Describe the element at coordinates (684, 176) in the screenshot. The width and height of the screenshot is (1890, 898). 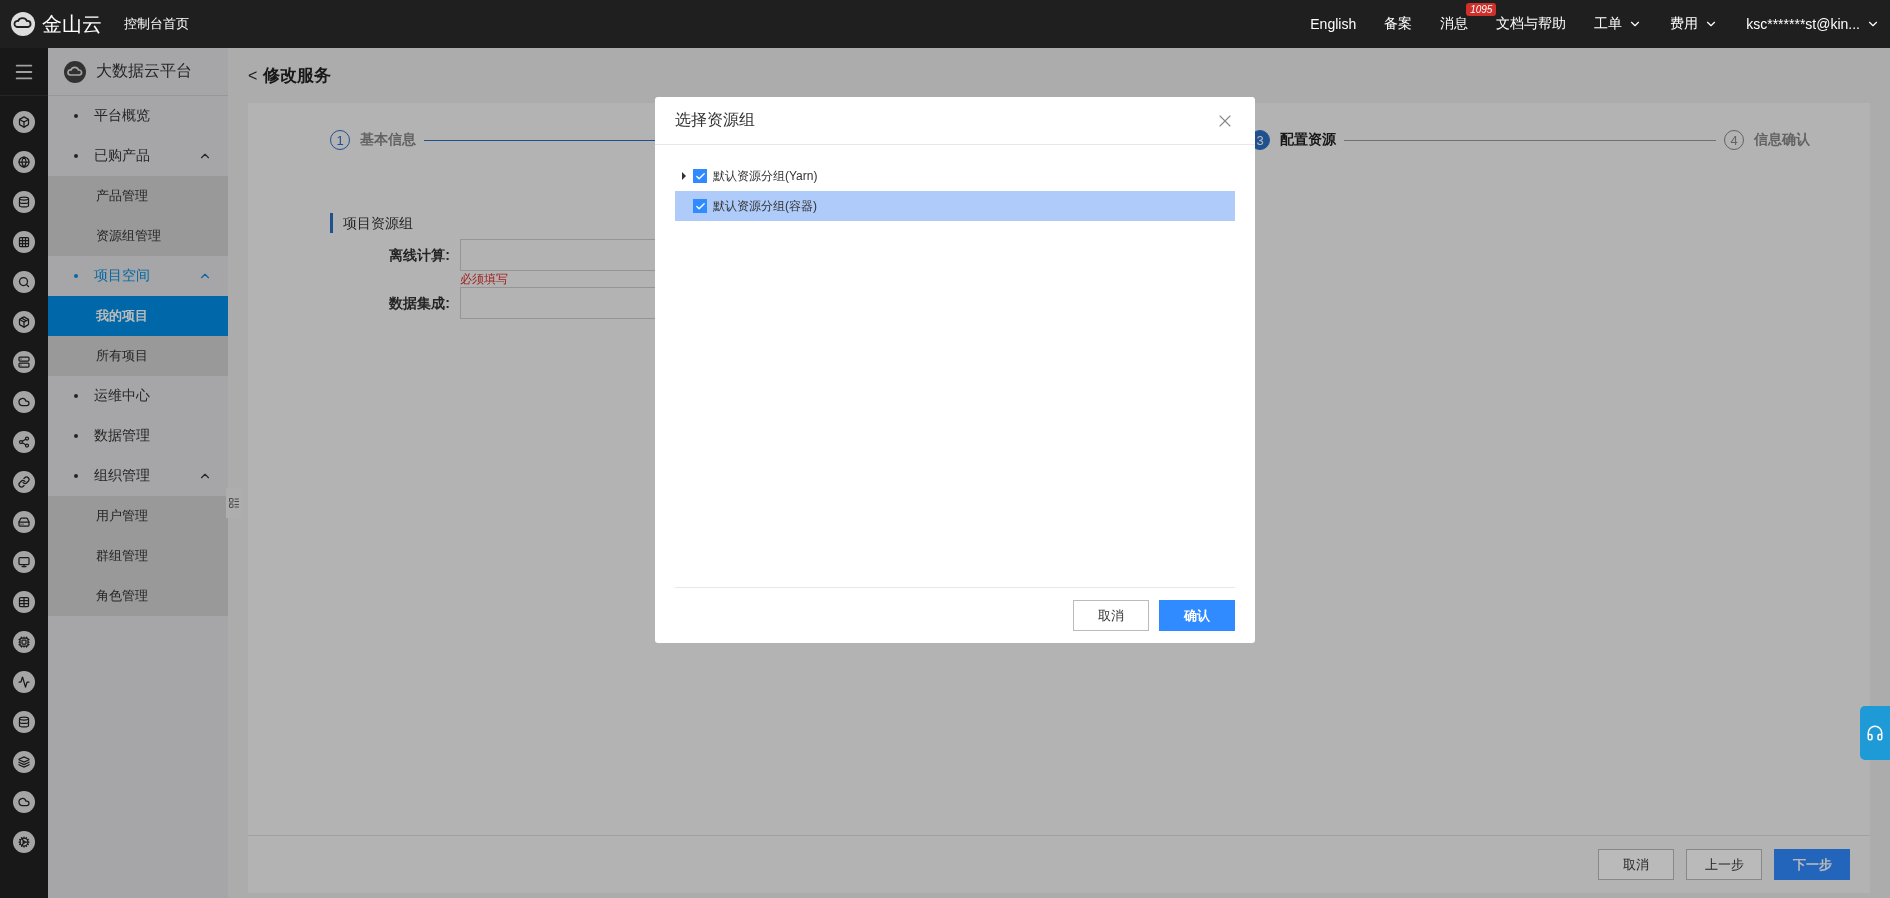
I see `caret-right-icon` at that location.